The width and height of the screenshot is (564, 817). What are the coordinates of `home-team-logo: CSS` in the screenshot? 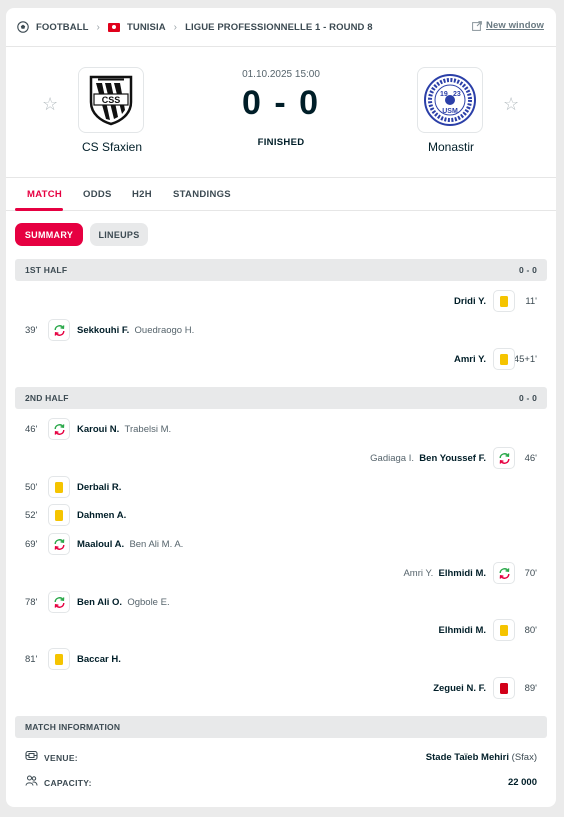 It's located at (111, 100).